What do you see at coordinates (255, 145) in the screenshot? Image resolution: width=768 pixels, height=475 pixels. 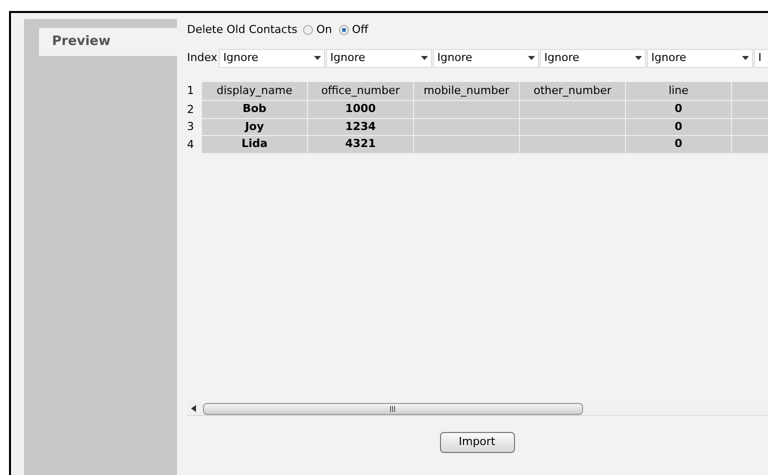 I see `table-cell: Lida` at bounding box center [255, 145].